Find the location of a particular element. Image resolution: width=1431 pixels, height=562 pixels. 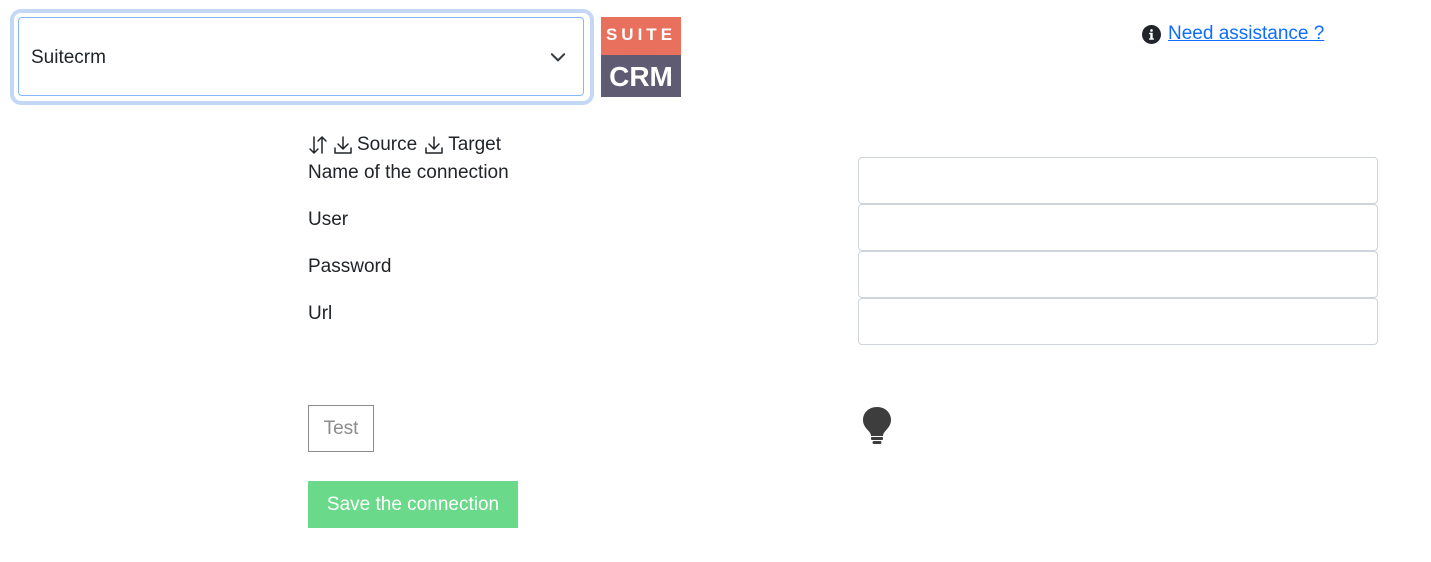

user-input is located at coordinates (1118, 227).